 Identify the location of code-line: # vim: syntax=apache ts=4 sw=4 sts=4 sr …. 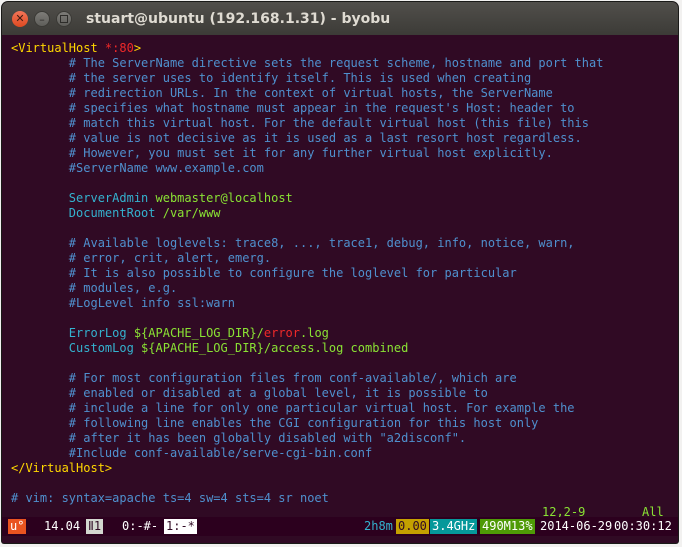
(170, 498).